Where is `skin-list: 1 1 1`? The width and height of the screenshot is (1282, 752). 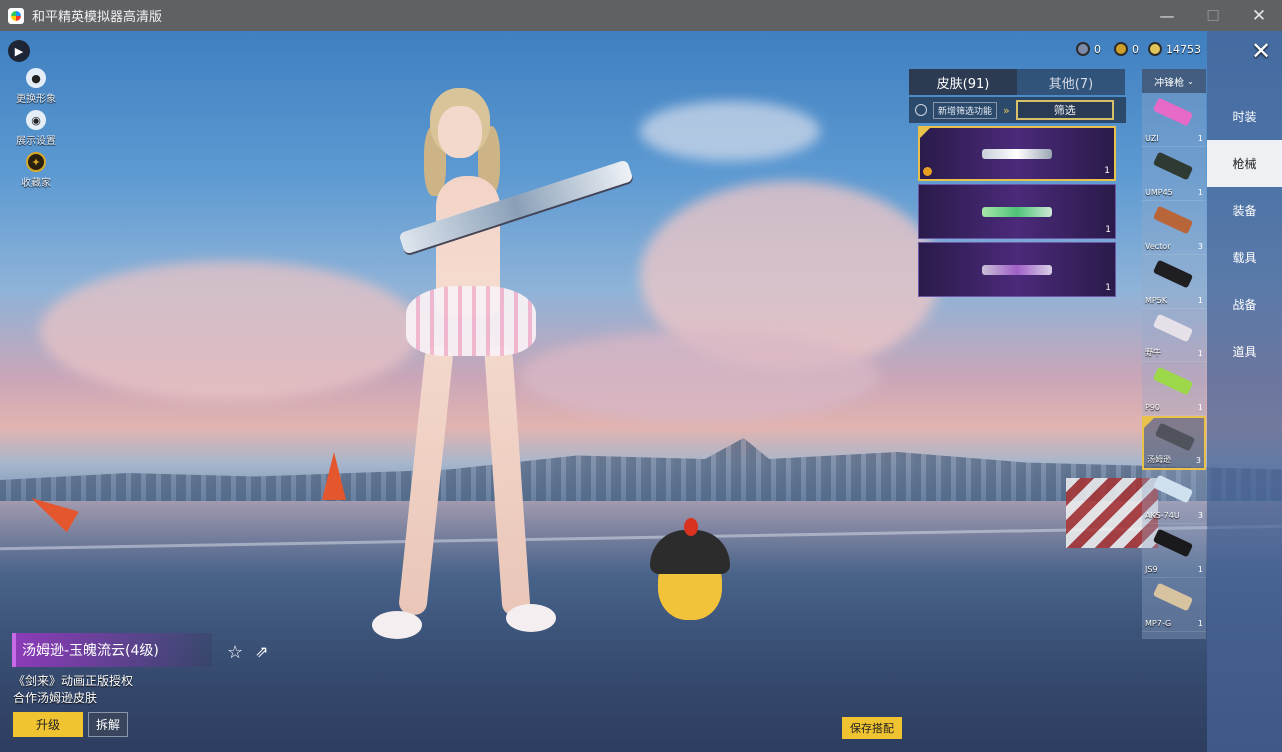
skin-list: 1 1 1 is located at coordinates (1017, 211).